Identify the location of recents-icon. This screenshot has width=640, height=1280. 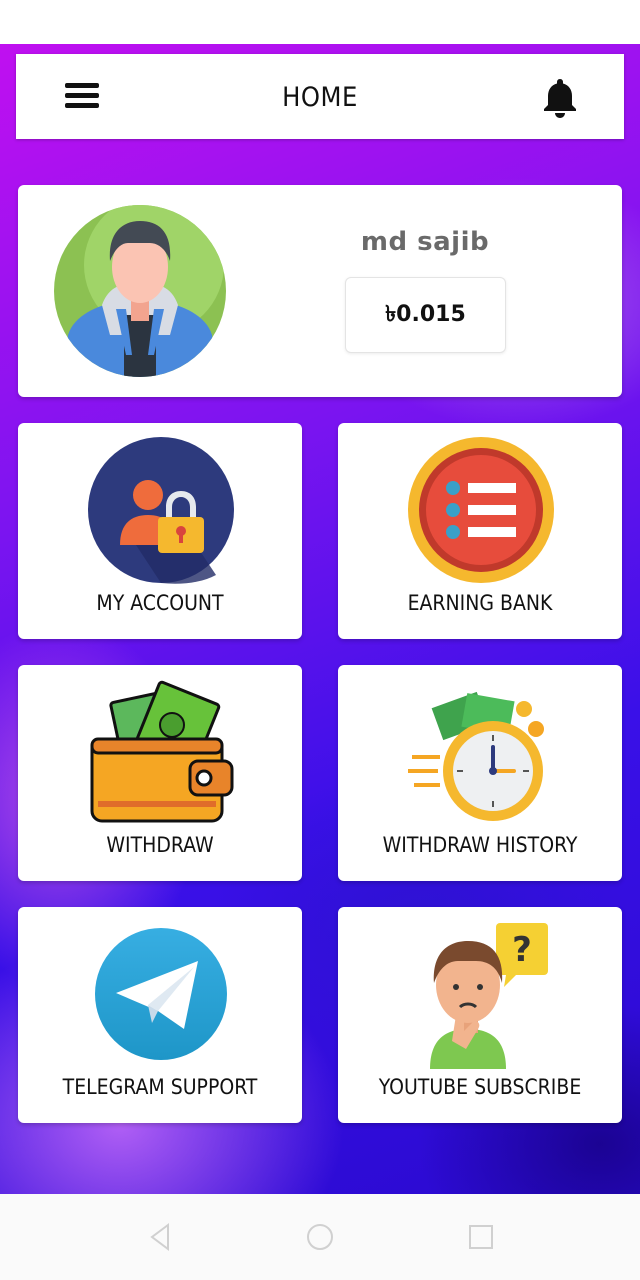
(481, 1237).